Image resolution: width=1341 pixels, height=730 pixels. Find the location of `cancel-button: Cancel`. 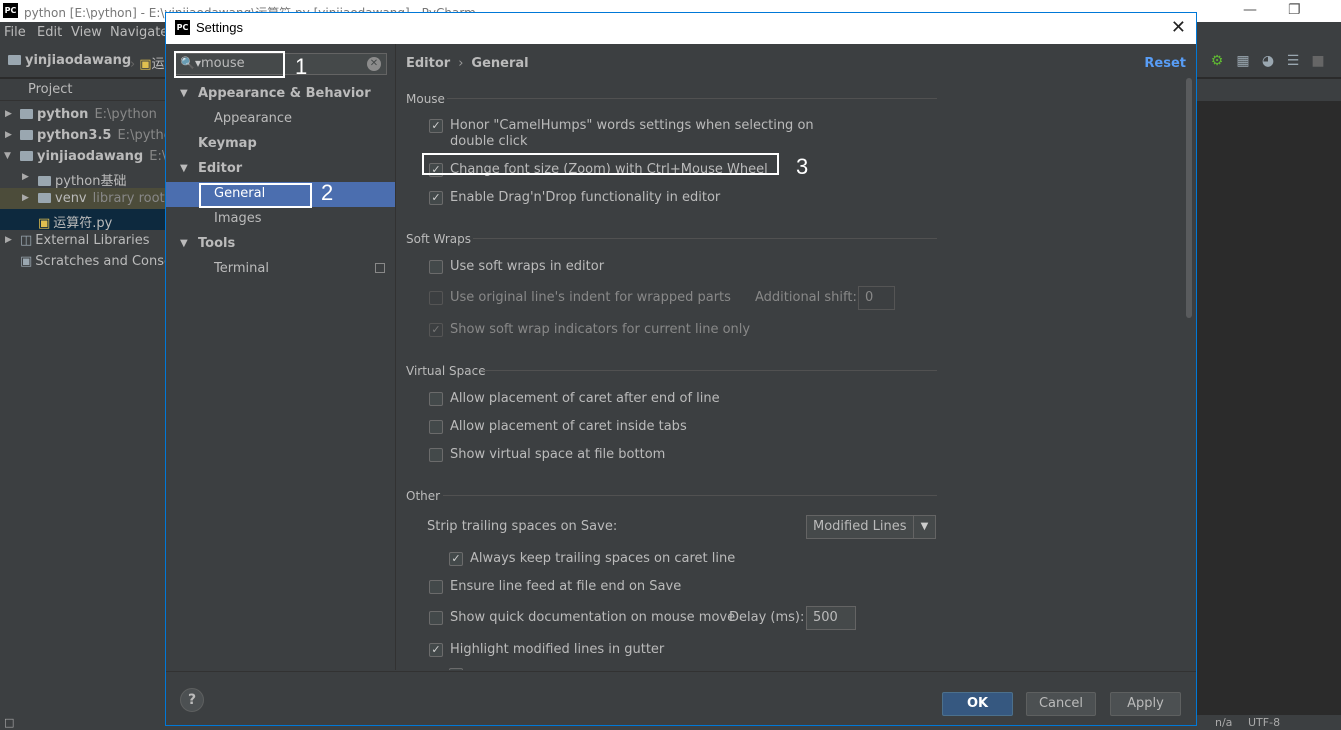

cancel-button: Cancel is located at coordinates (1061, 704).